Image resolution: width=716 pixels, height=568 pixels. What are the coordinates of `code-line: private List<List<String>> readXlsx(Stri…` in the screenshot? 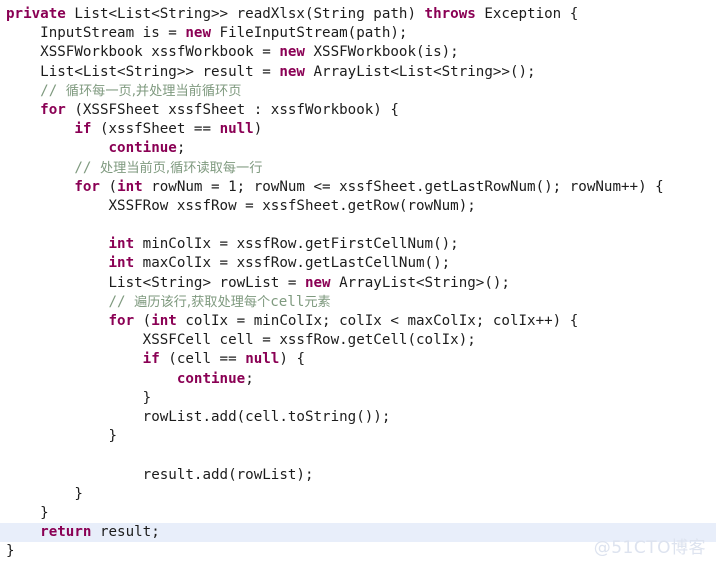 It's located at (358, 14).